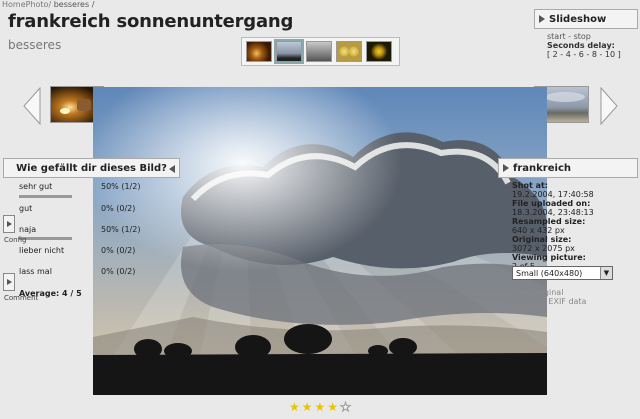 The height and width of the screenshot is (419, 640). I want to click on slideshow-panel-header: Slideshow, so click(586, 19).